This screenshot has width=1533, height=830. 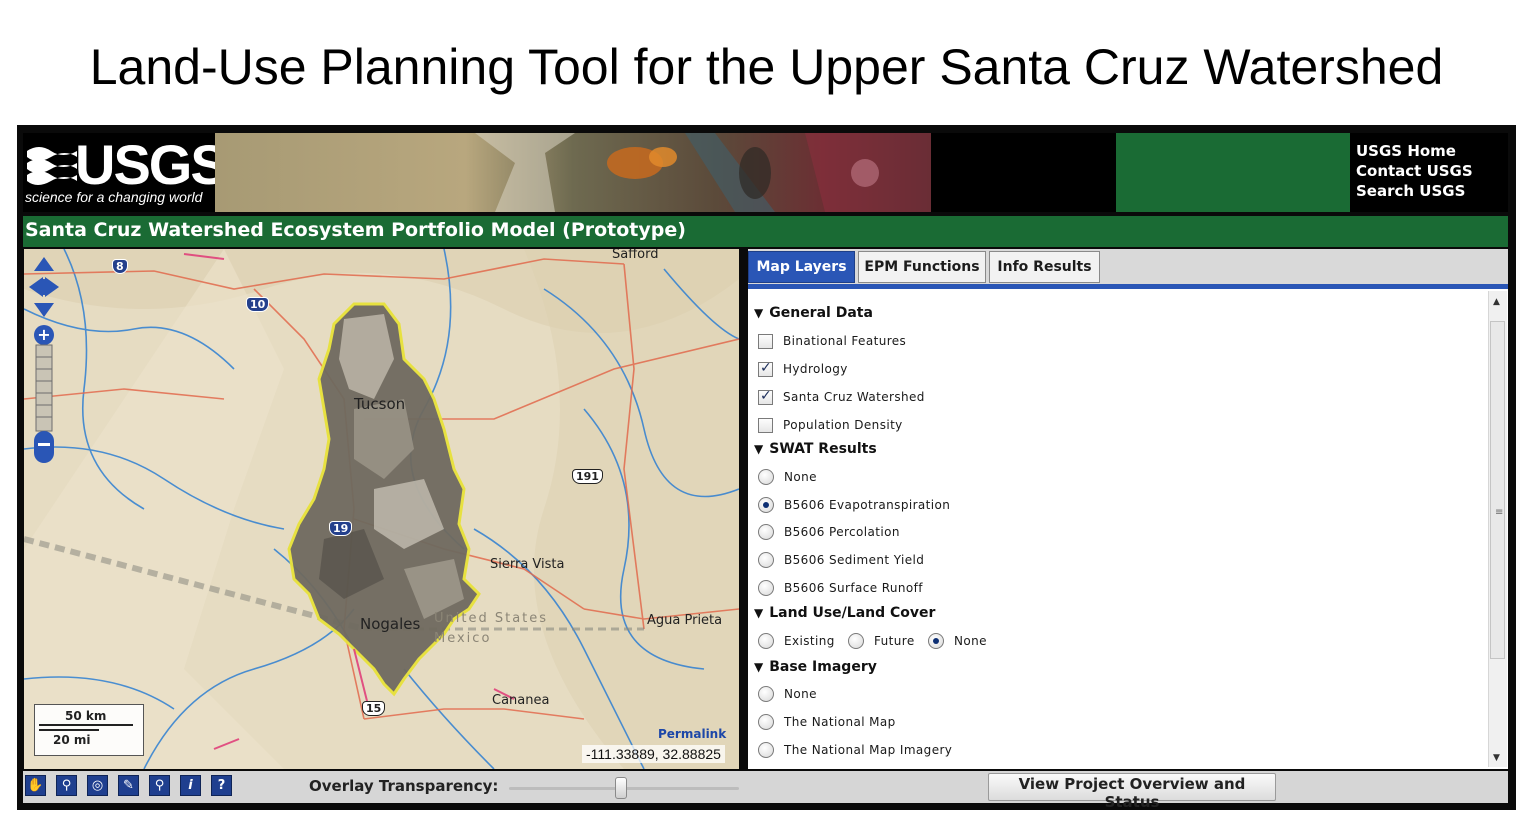 What do you see at coordinates (97, 785) in the screenshot?
I see `globe-icon: ◎` at bounding box center [97, 785].